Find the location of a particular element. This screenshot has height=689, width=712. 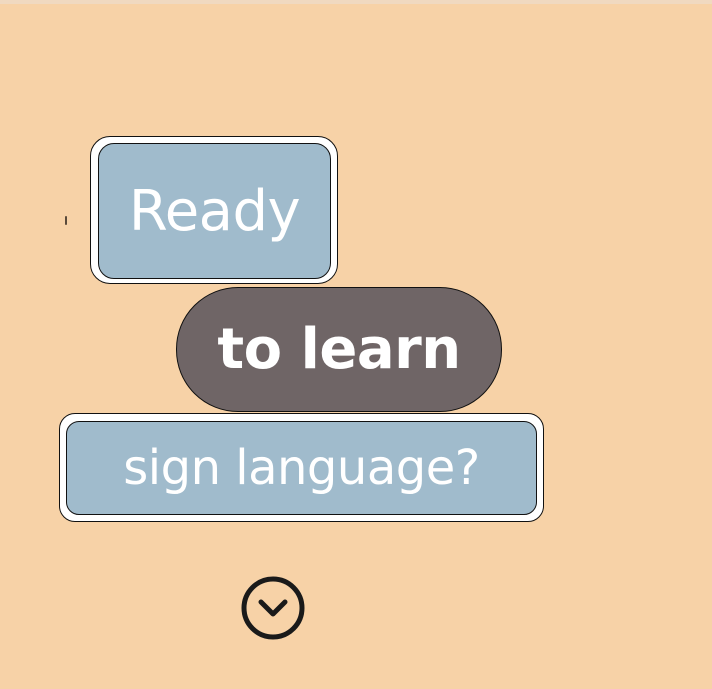

scroll-down-button is located at coordinates (273, 608).